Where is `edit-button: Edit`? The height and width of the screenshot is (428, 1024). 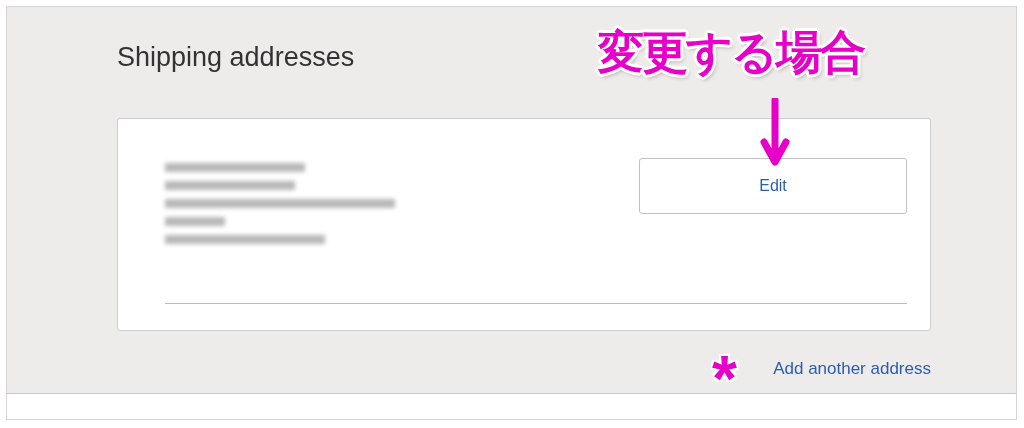
edit-button: Edit is located at coordinates (773, 186).